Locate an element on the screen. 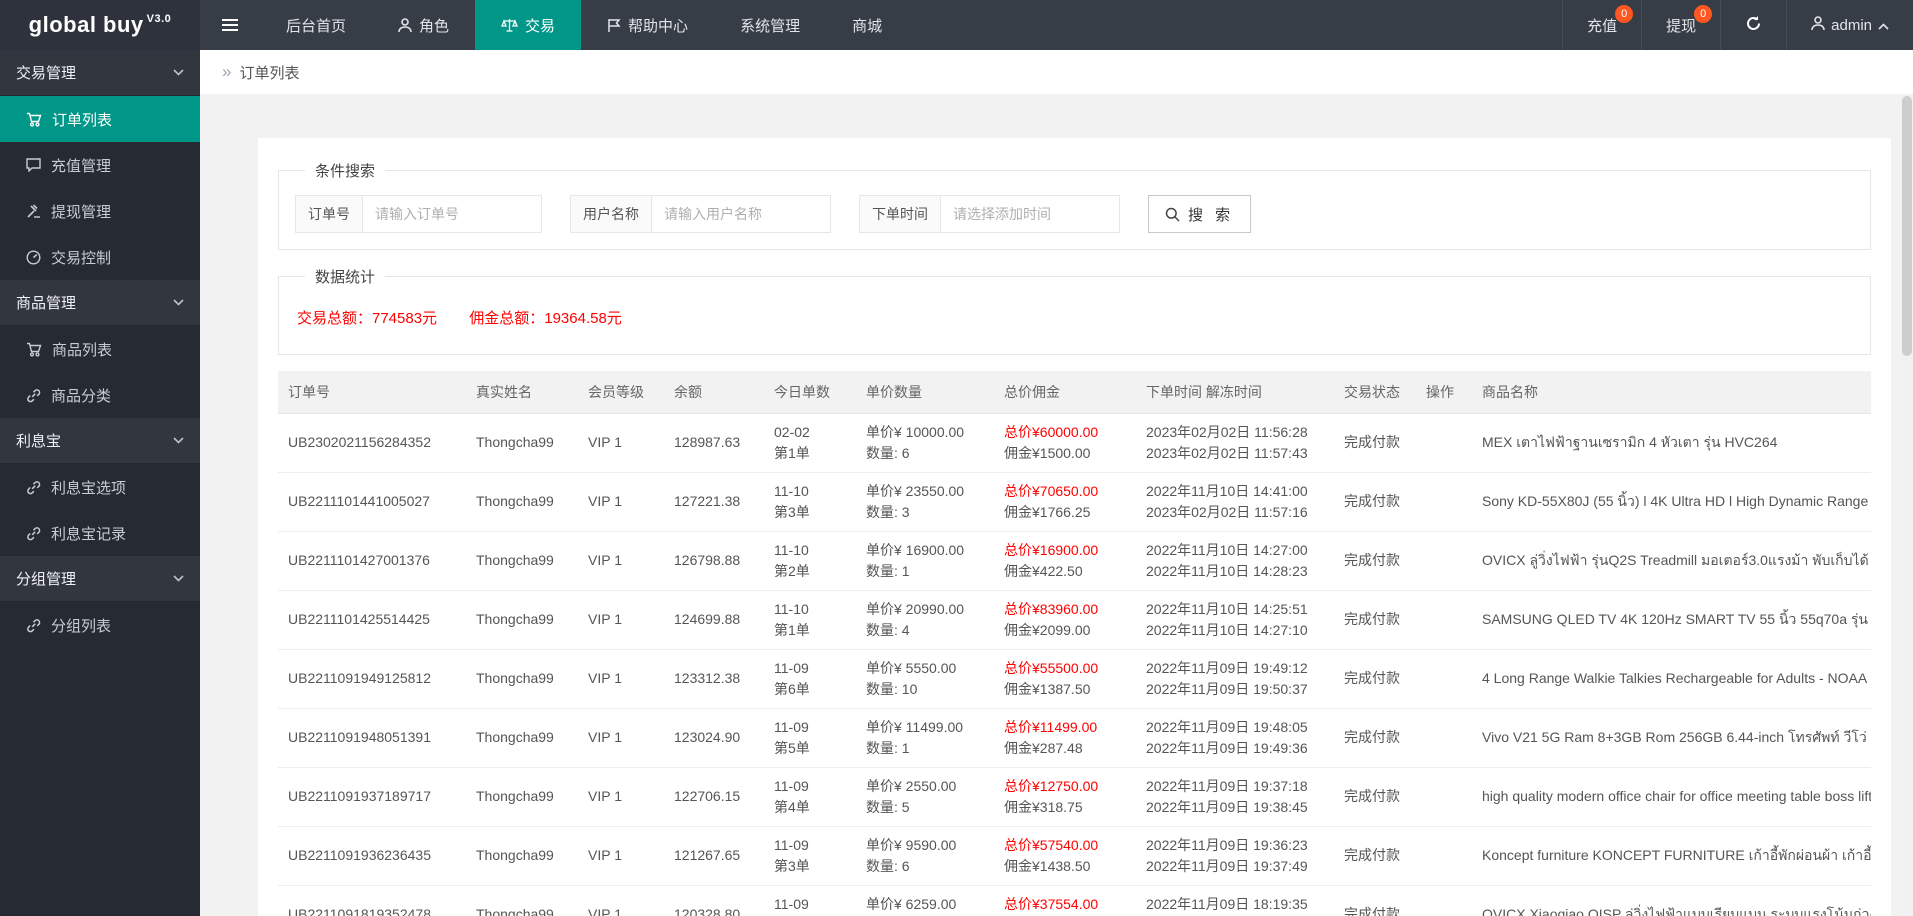  sidebar-item-12: 分组管理 is located at coordinates (100, 579).